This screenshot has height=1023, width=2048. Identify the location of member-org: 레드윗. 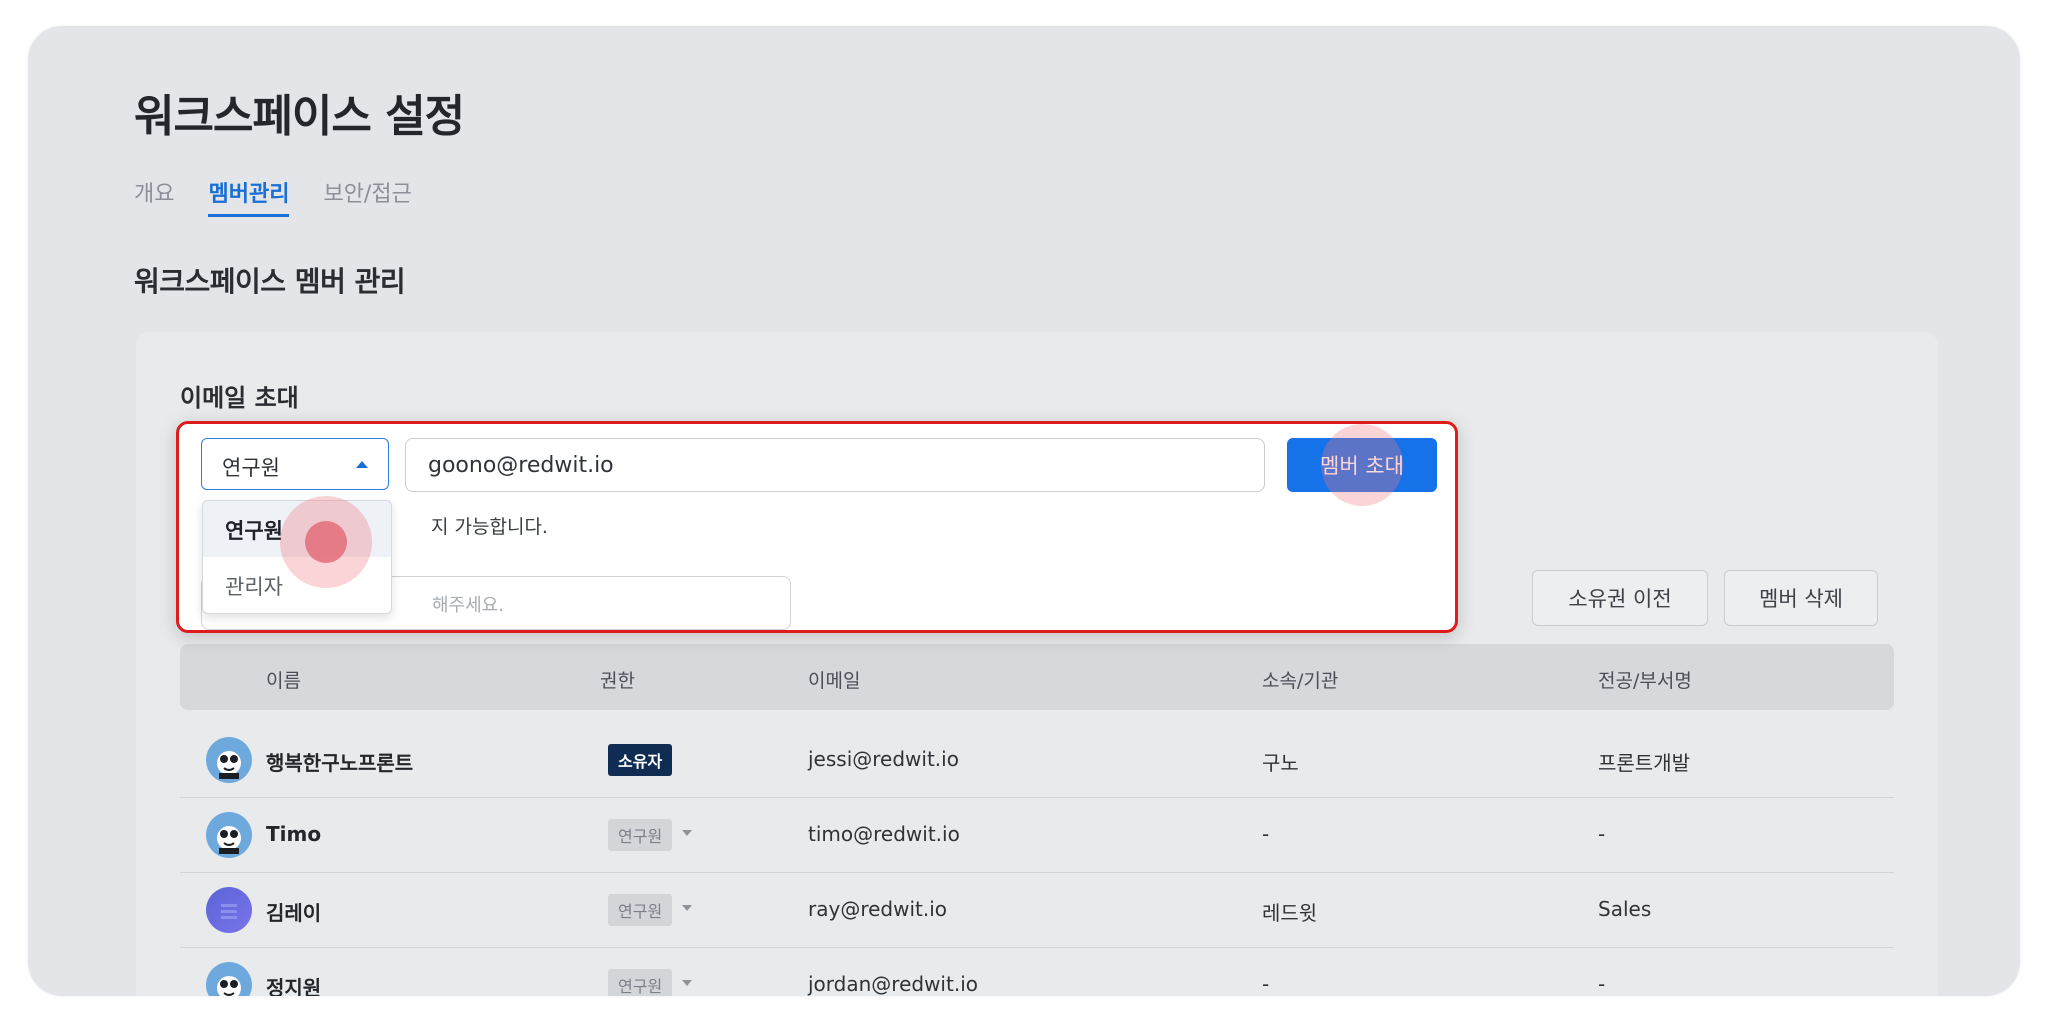
(1290, 913).